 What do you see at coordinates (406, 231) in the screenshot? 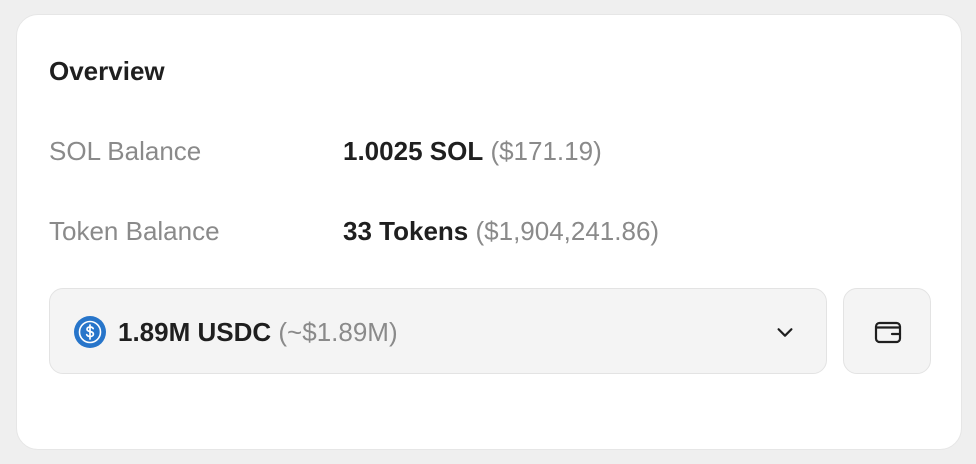
I see `token-balance-count: 33 Tokens` at bounding box center [406, 231].